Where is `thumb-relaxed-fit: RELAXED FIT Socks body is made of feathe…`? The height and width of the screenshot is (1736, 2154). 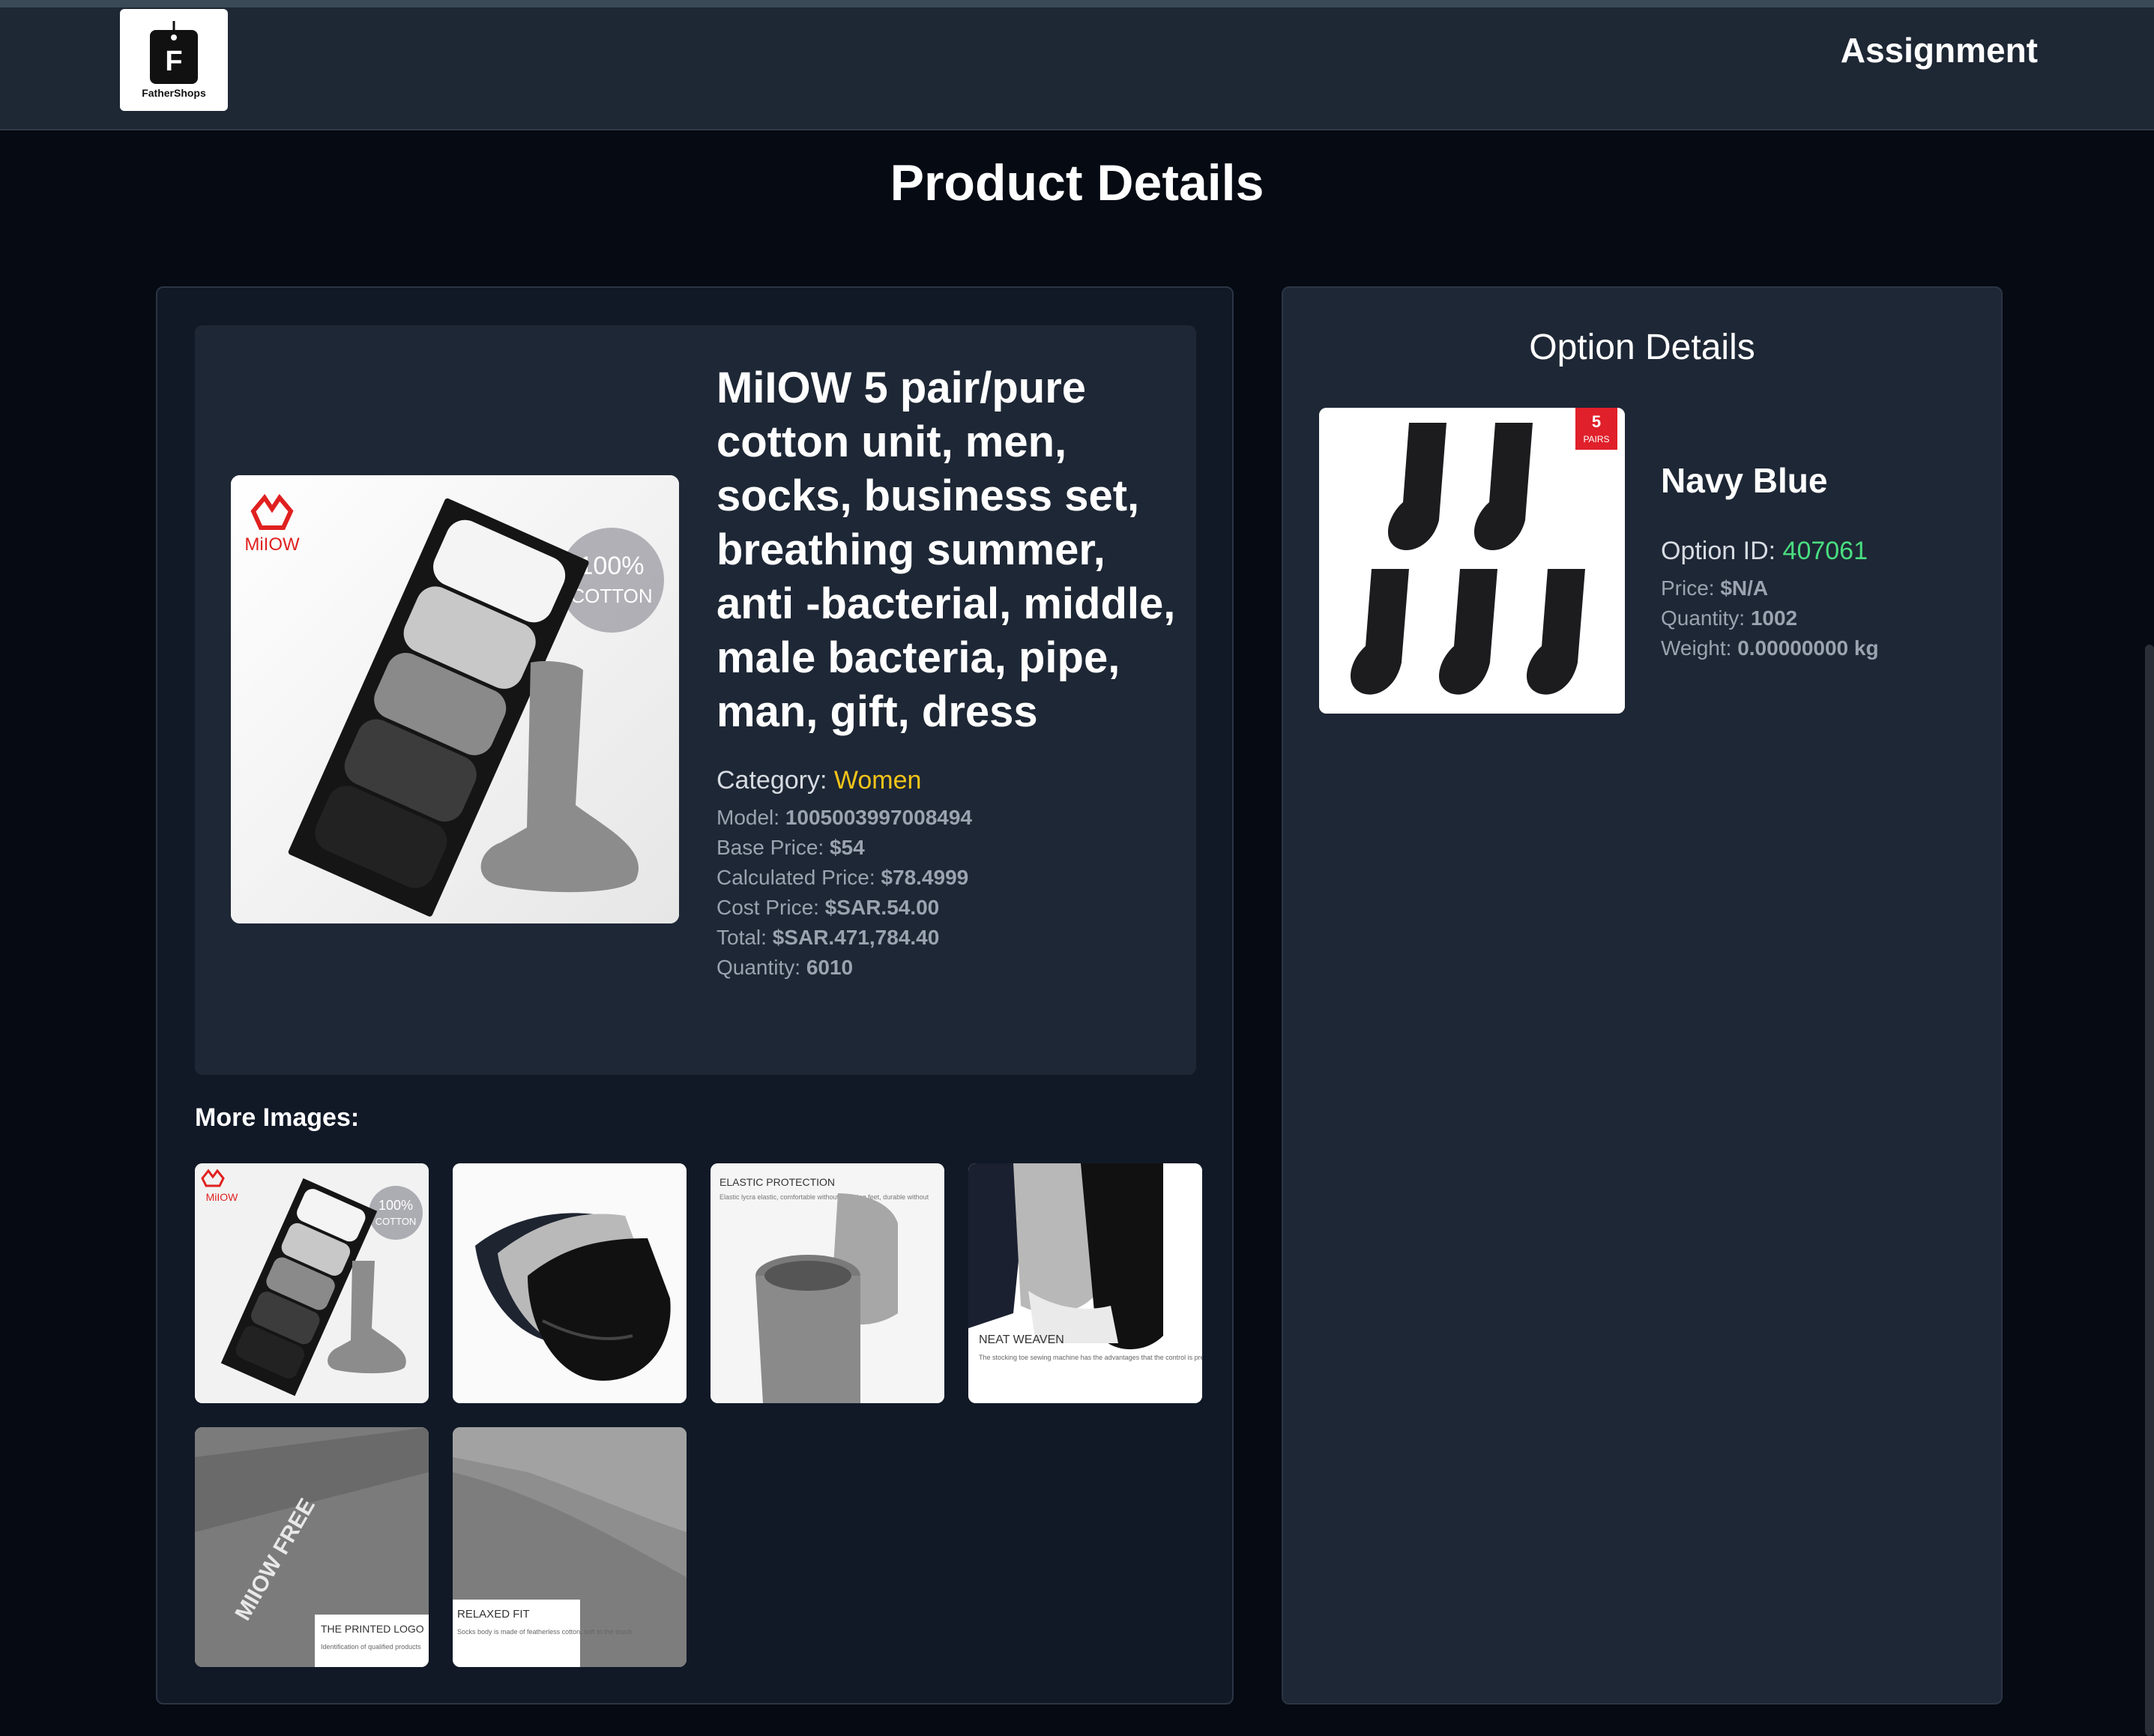
thumb-relaxed-fit: RELAXED FIT Socks body is made of feathe… is located at coordinates (570, 1547).